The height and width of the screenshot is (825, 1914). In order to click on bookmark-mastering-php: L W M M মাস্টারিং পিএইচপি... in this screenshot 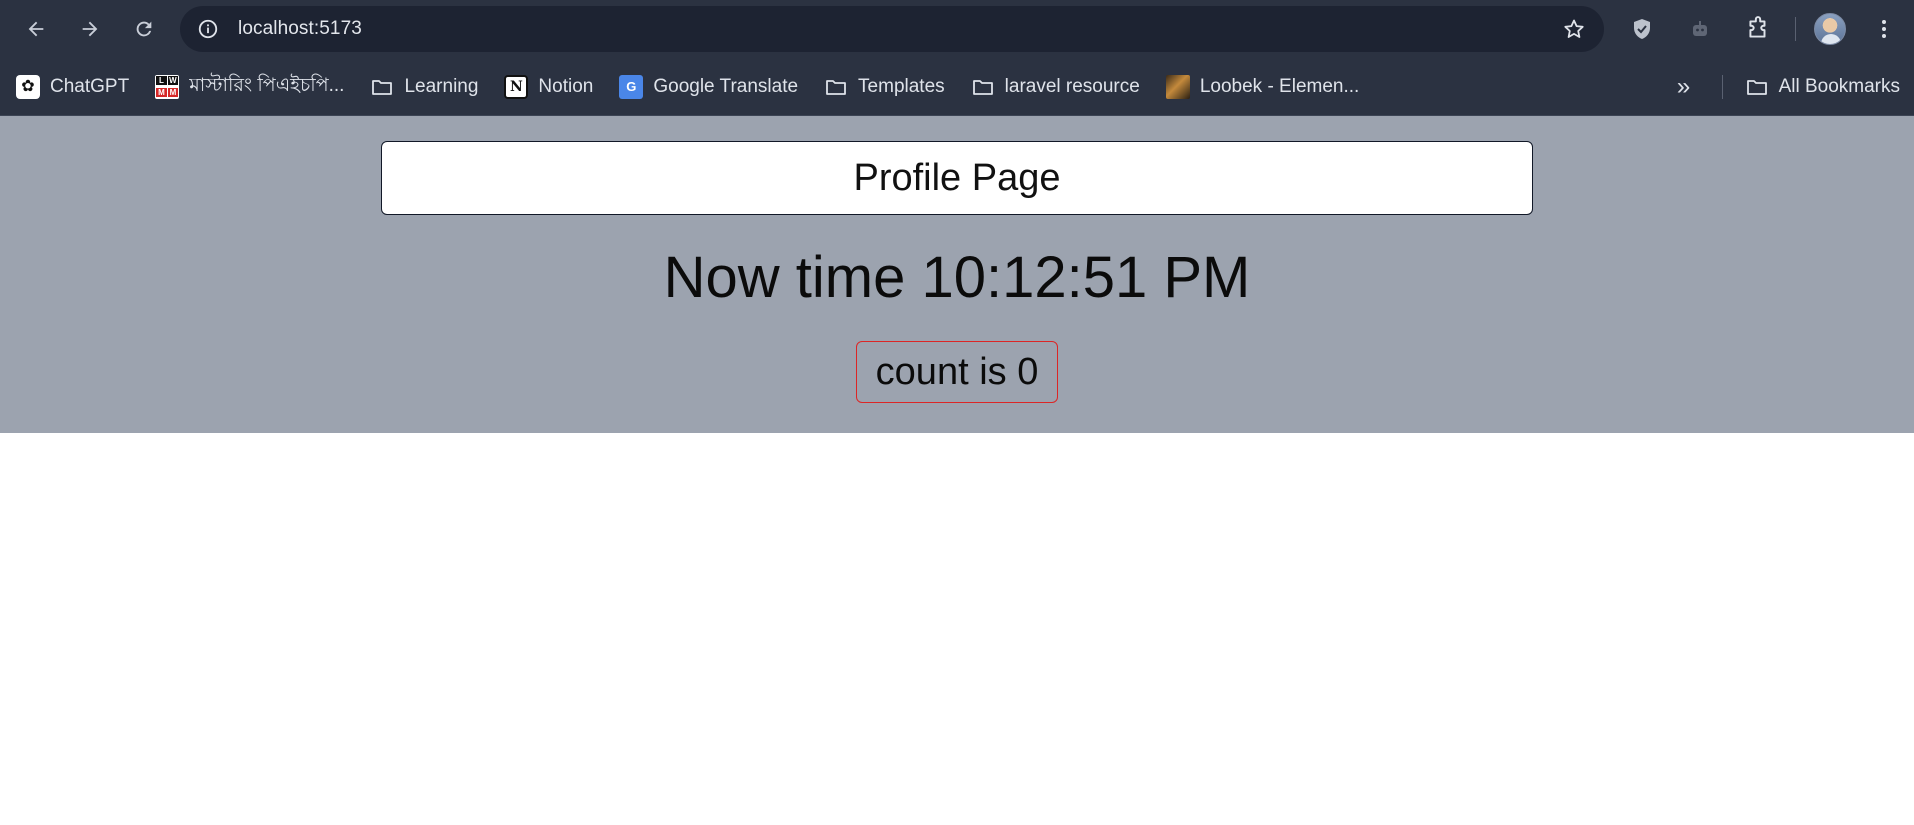, I will do `click(249, 87)`.